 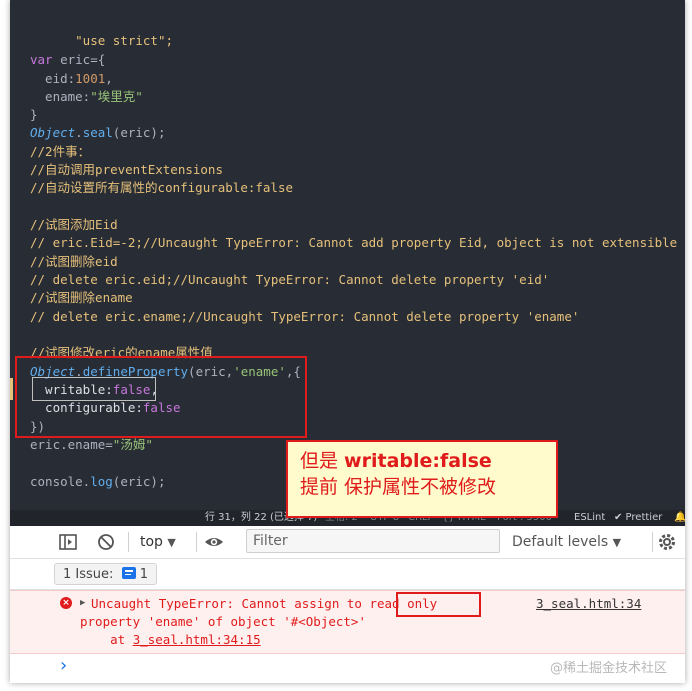 I want to click on context-select: top ▼, so click(x=158, y=542).